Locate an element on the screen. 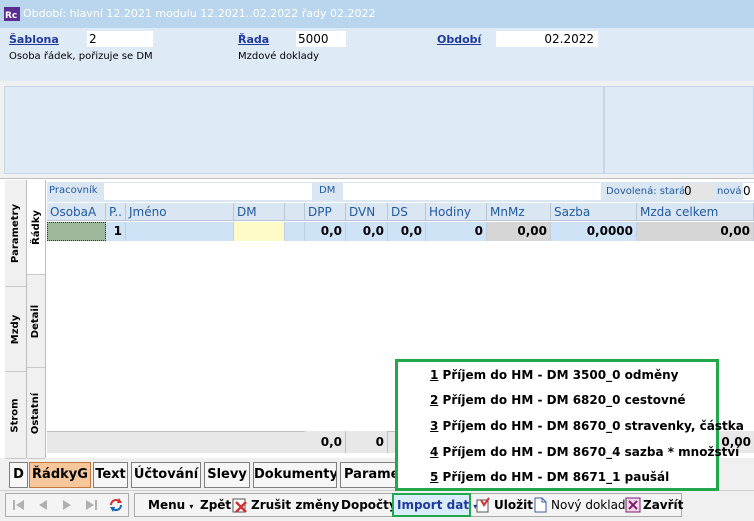 This screenshot has height=521, width=754. import-menu-item-2: 2 Příjem do HM - DM 6820_0 cestovné is located at coordinates (558, 400).